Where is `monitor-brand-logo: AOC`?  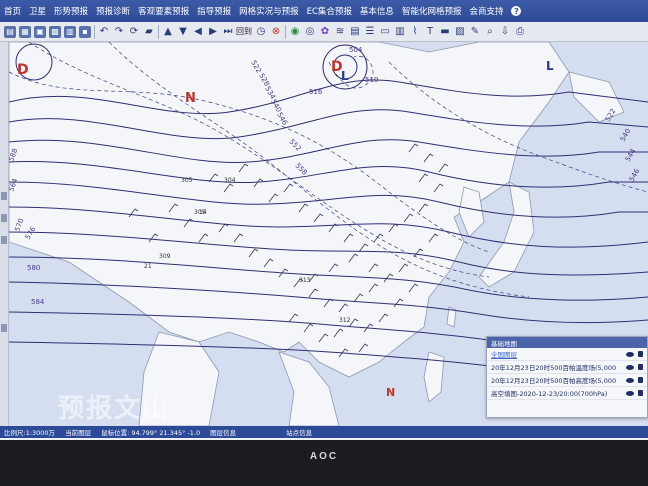
monitor-brand-logo: AOC is located at coordinates (324, 456).